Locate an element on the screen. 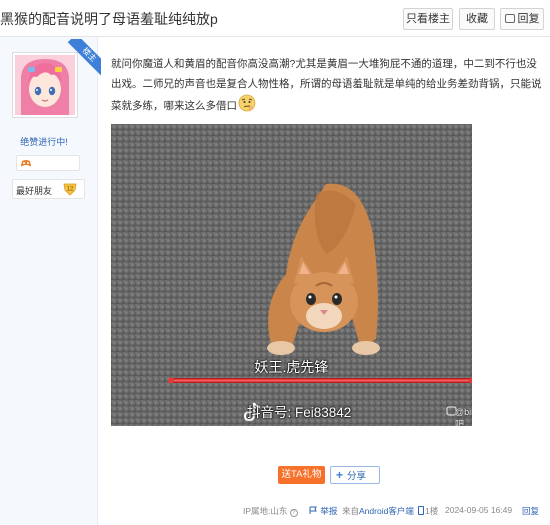 The height and width of the screenshot is (525, 550). client-link: Android客户端 is located at coordinates (386, 511).